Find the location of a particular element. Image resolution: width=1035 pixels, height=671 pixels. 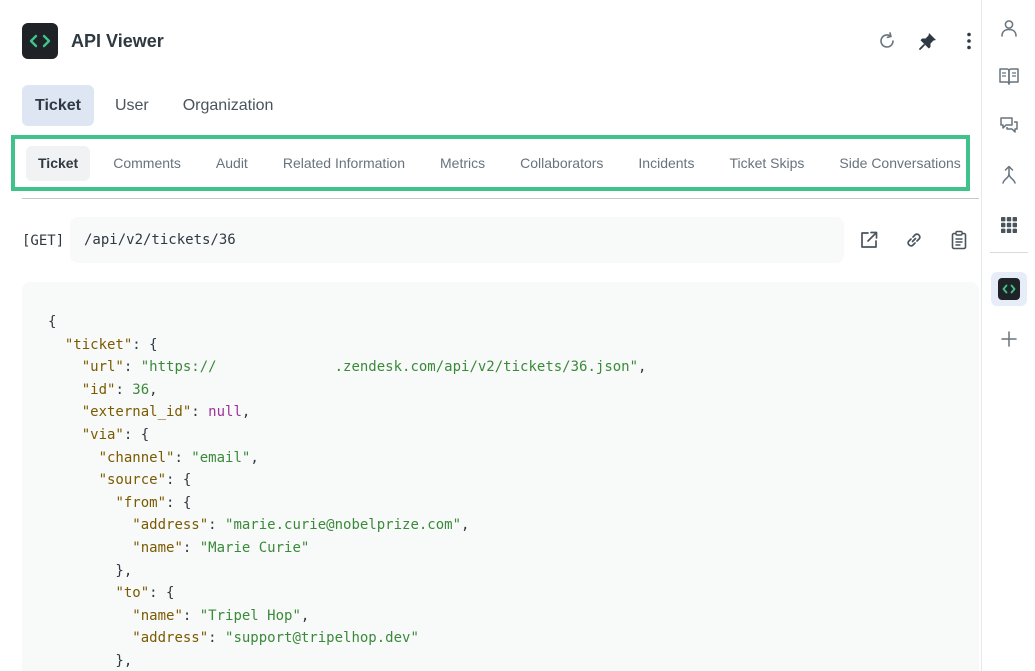

tab-user: User is located at coordinates (132, 105).